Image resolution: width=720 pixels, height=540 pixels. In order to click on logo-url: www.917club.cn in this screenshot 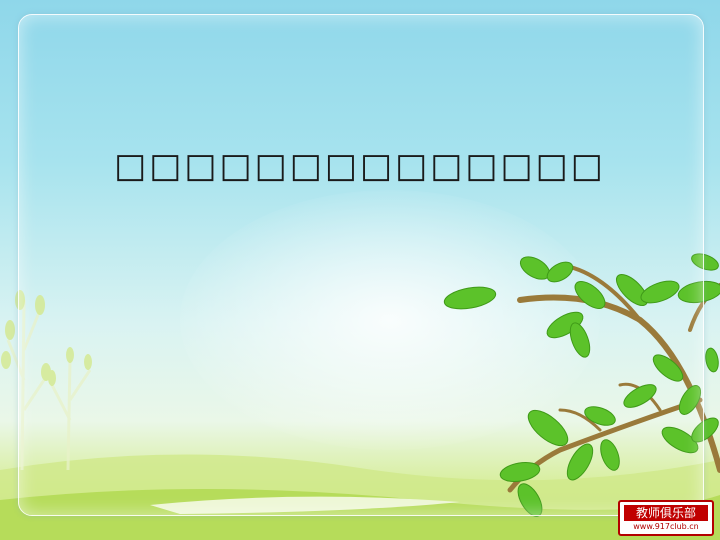, I will do `click(666, 526)`.